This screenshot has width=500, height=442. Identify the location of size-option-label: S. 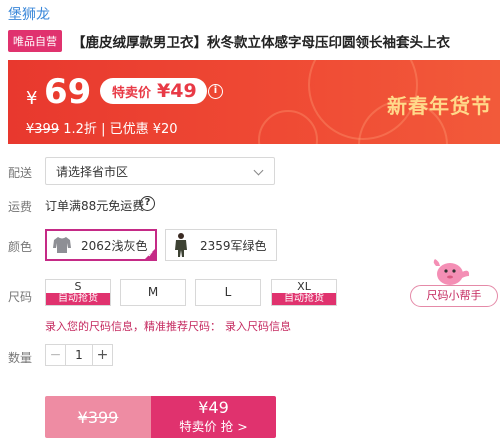
(78, 286).